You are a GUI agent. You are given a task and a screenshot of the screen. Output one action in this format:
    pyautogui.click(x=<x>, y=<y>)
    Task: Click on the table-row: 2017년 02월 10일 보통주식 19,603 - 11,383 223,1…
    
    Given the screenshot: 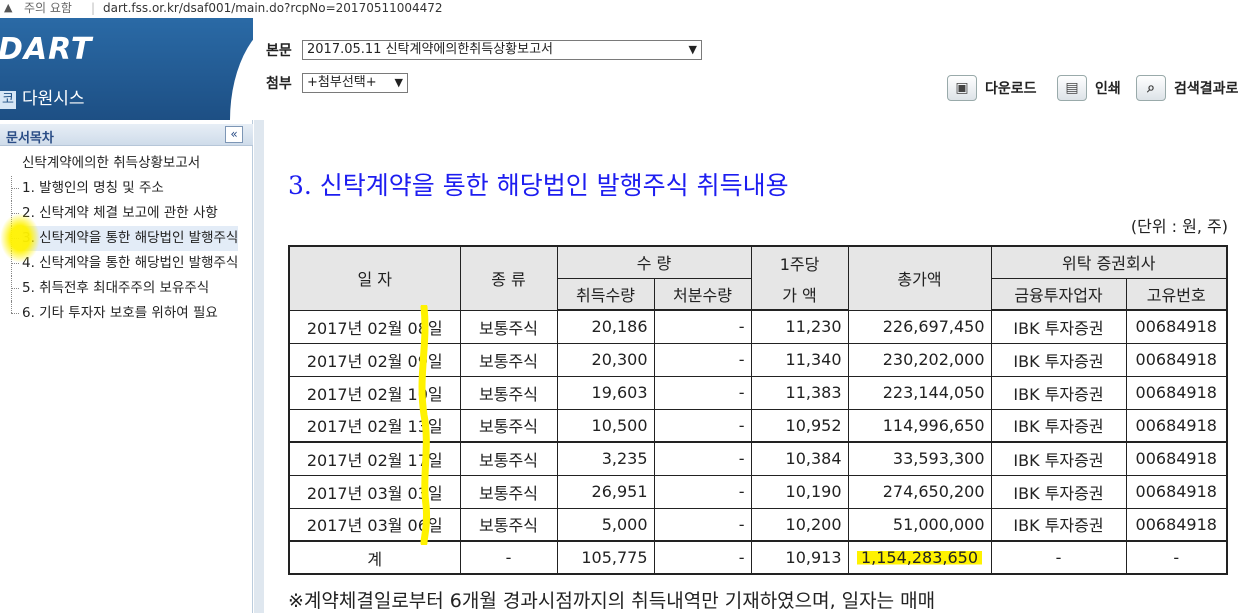 What is the action you would take?
    pyautogui.click(x=758, y=392)
    